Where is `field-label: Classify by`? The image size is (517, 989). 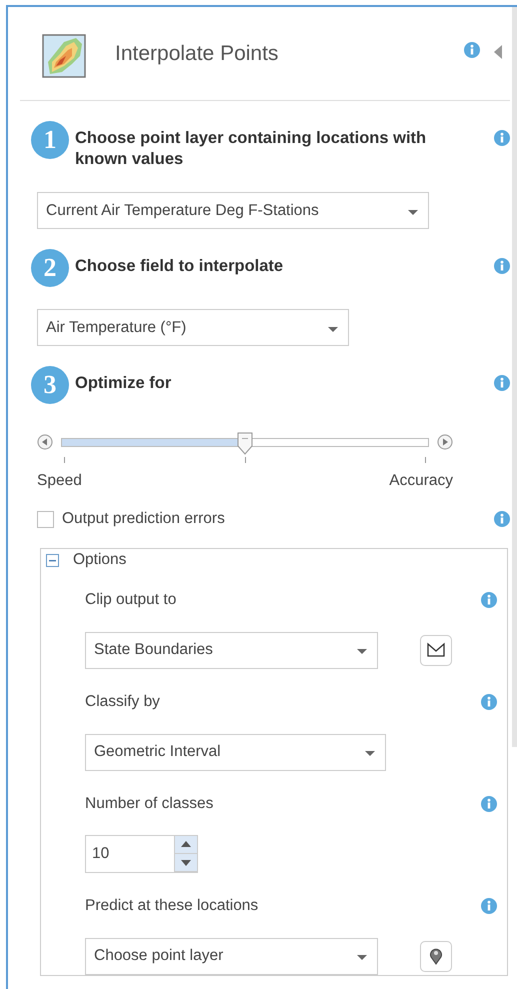 field-label: Classify by is located at coordinates (122, 702).